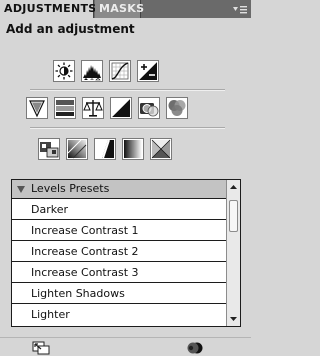 Image resolution: width=320 pixels, height=356 pixels. I want to click on panel-title: Add an adjustment, so click(70, 29).